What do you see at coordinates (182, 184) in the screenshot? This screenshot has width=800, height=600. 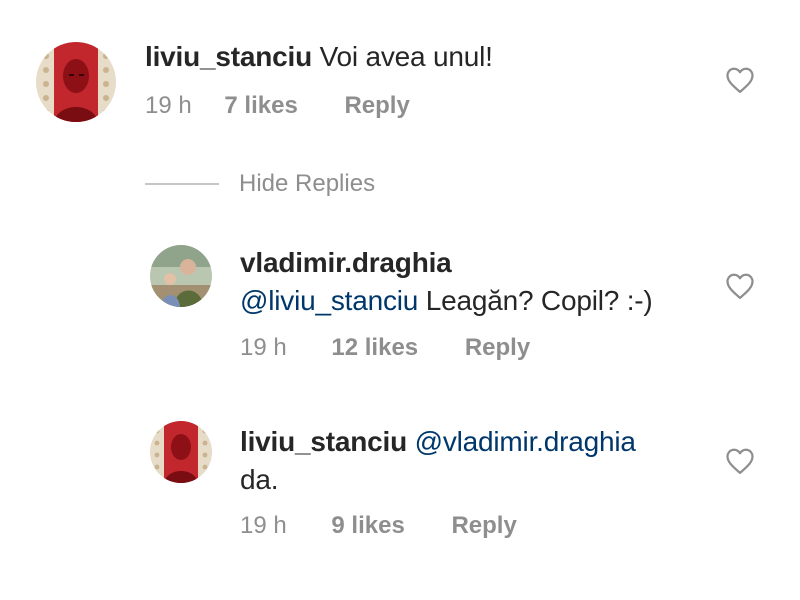 I see `replies-divider` at bounding box center [182, 184].